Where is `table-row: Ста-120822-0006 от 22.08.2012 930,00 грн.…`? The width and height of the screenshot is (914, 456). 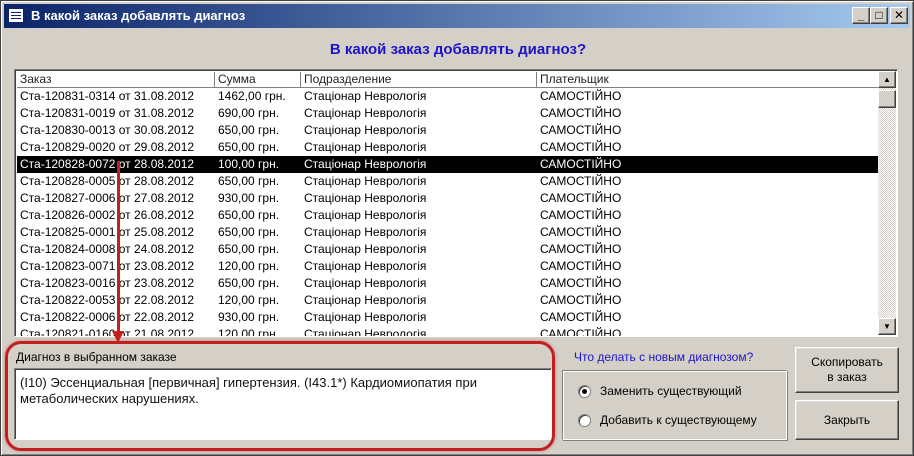 table-row: Ста-120822-0006 от 22.08.2012 930,00 грн.… is located at coordinates (448, 317).